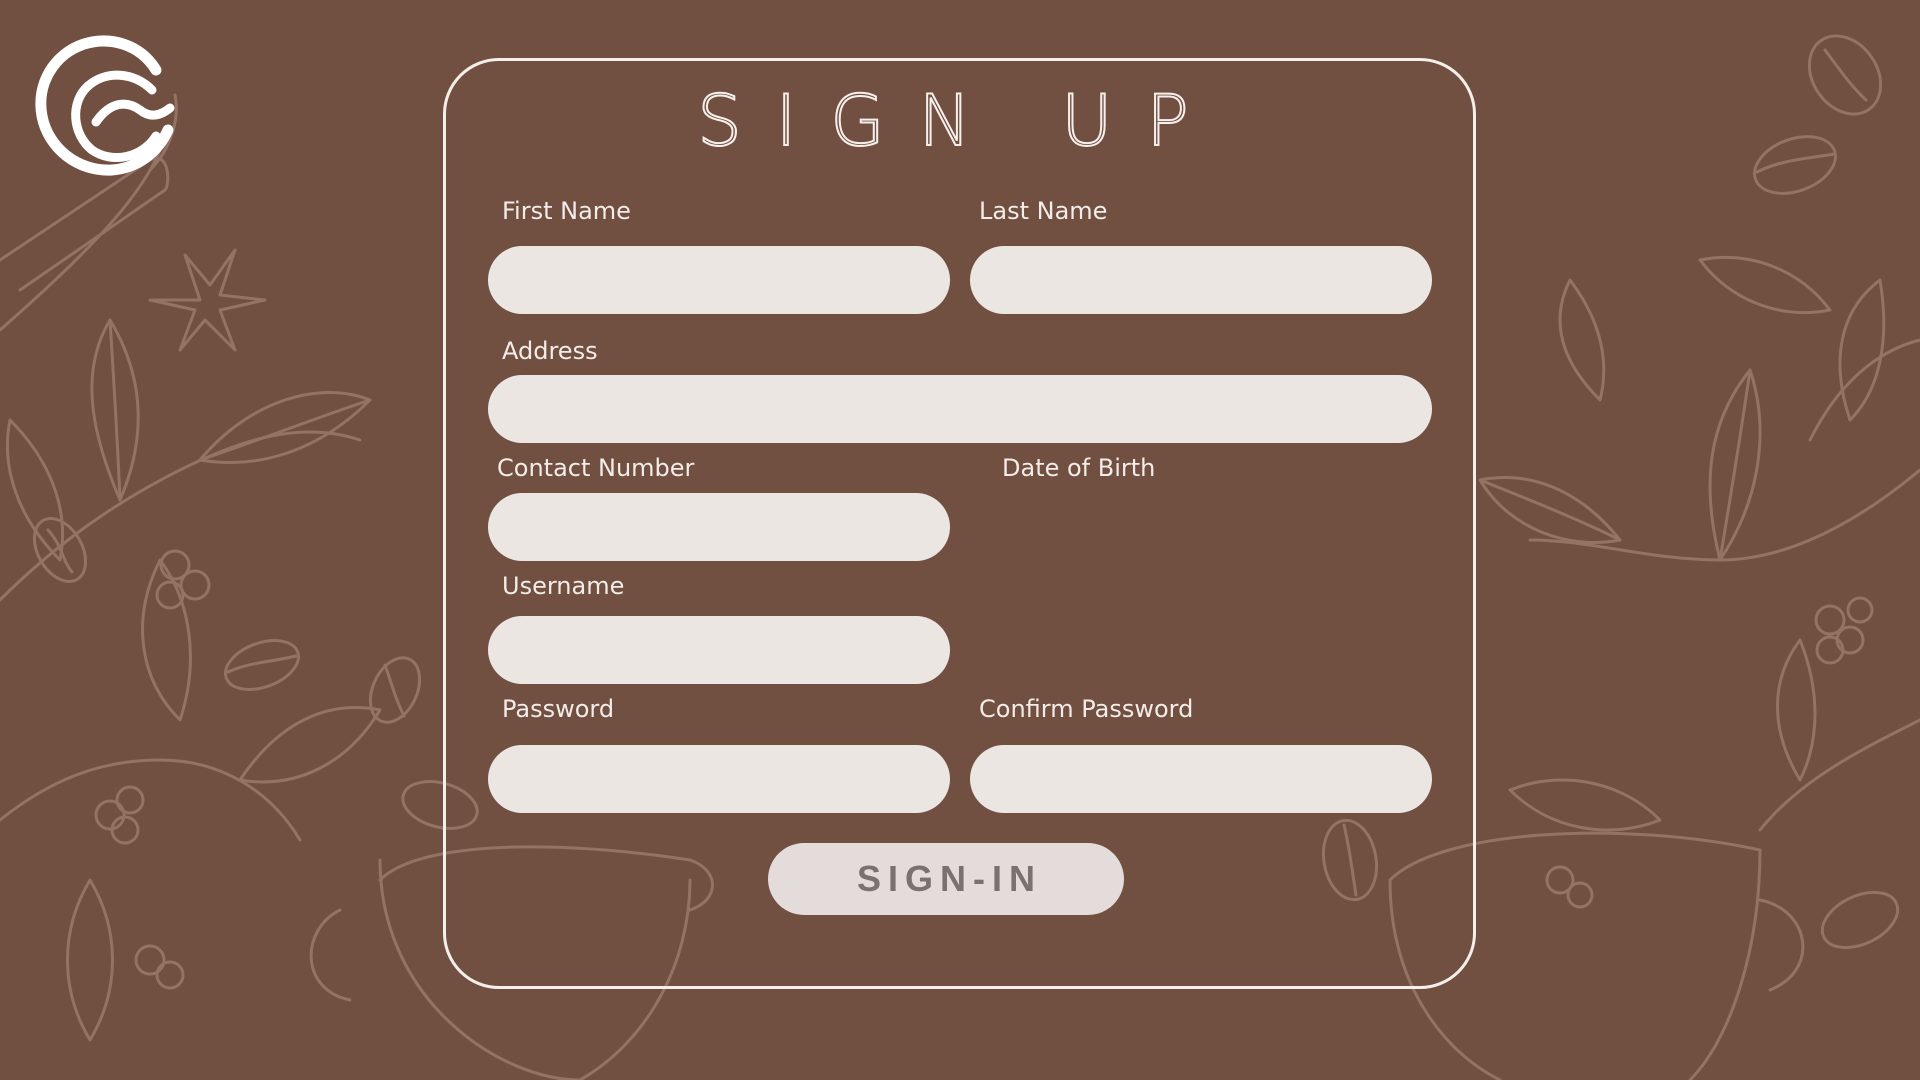 The height and width of the screenshot is (1080, 1920). Describe the element at coordinates (596, 468) in the screenshot. I see `contact-number-label: Contact Number` at that location.